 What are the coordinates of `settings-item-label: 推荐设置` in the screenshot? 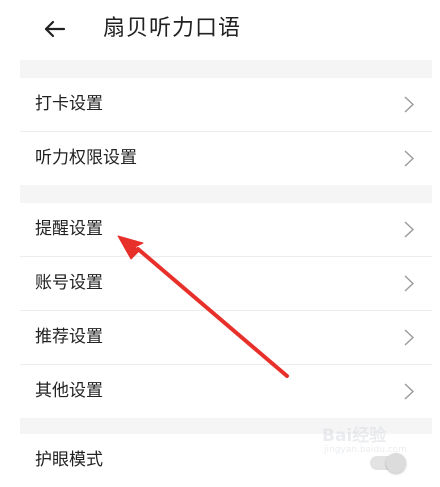 It's located at (69, 337).